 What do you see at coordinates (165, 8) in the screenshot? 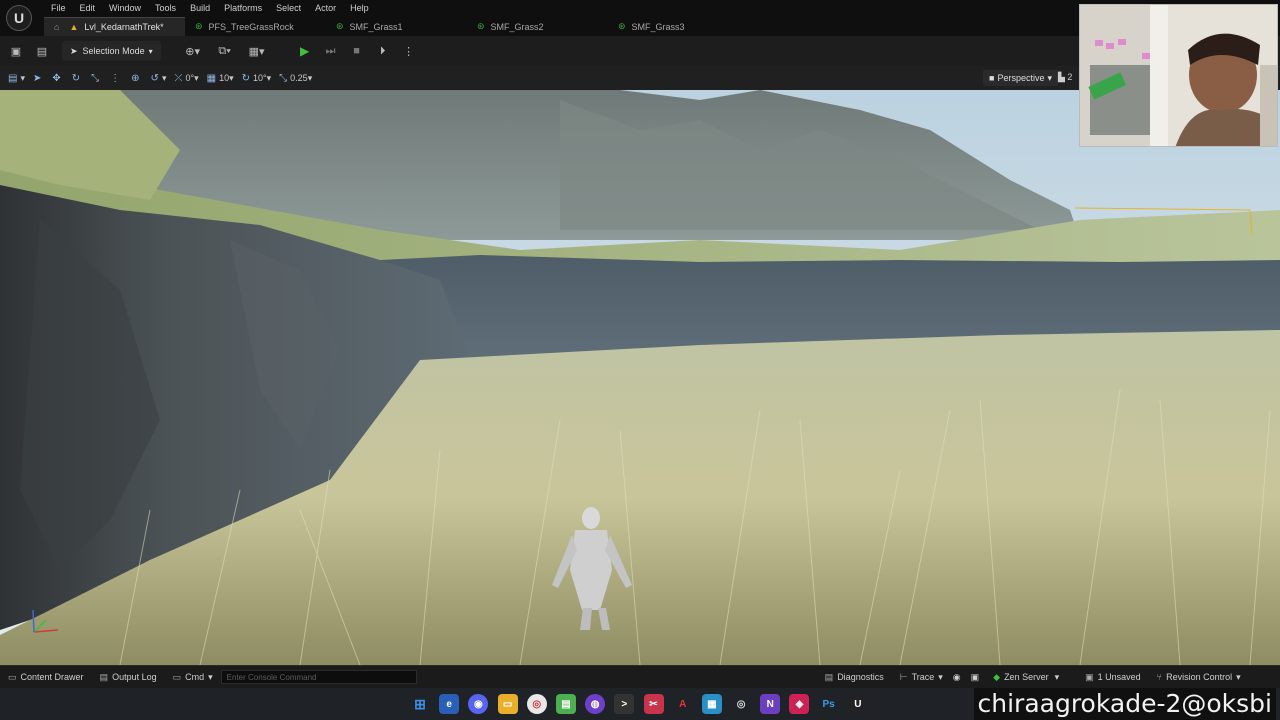
I see `menu-tools: Tools` at bounding box center [165, 8].